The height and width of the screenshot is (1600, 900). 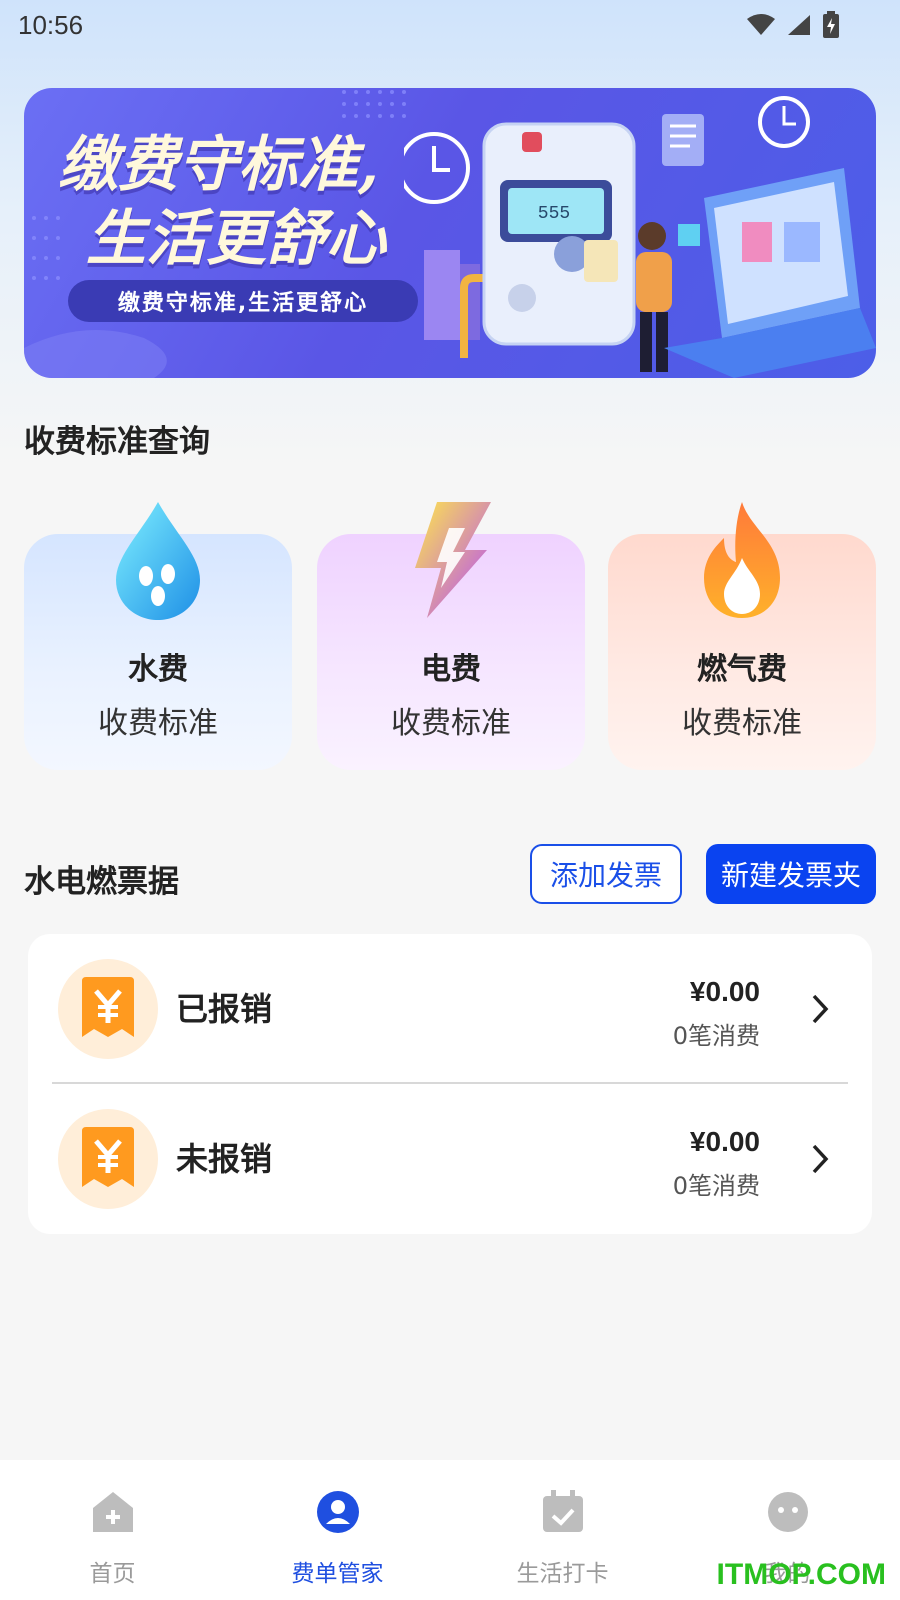 I want to click on battery-icon, so click(x=831, y=24).